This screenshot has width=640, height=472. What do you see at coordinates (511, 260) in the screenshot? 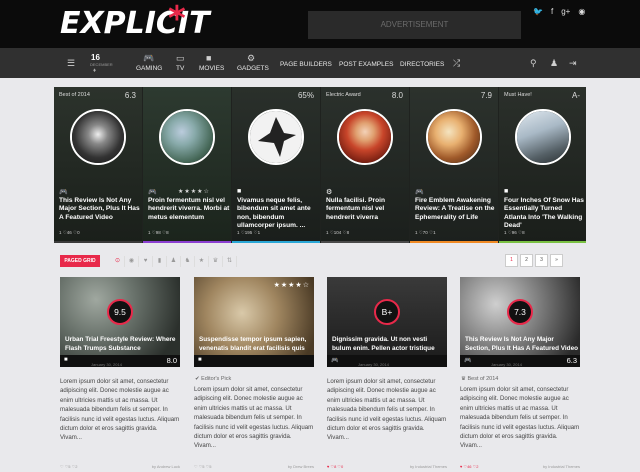
I see `page-1: 1` at bounding box center [511, 260].